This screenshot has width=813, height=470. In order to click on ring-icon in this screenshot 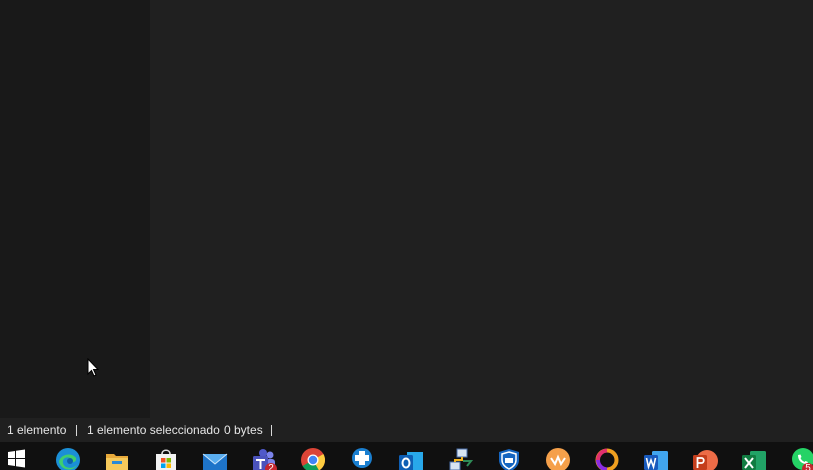, I will do `click(607, 459)`.